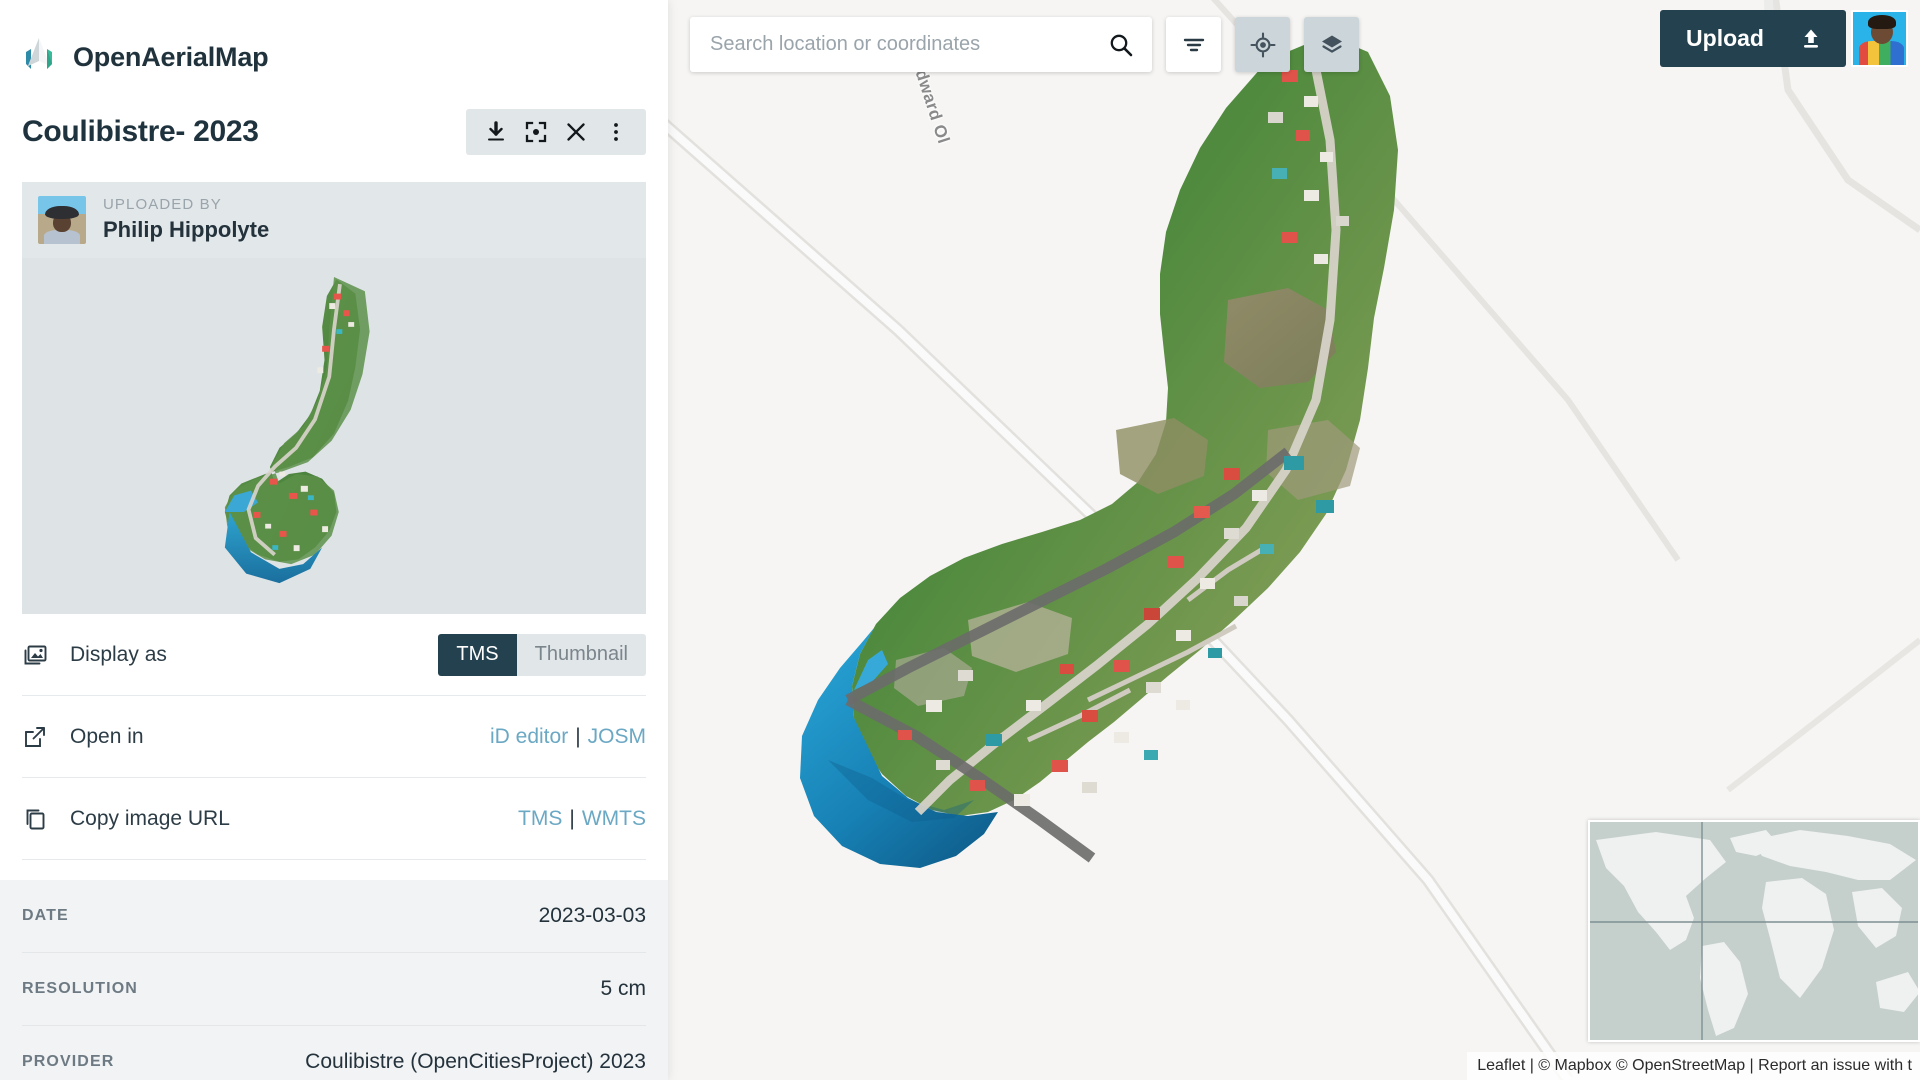 Image resolution: width=1920 pixels, height=1080 pixels. What do you see at coordinates (334, 819) in the screenshot?
I see `row-copy-image-url: Copy image URL TMS | WMTS` at bounding box center [334, 819].